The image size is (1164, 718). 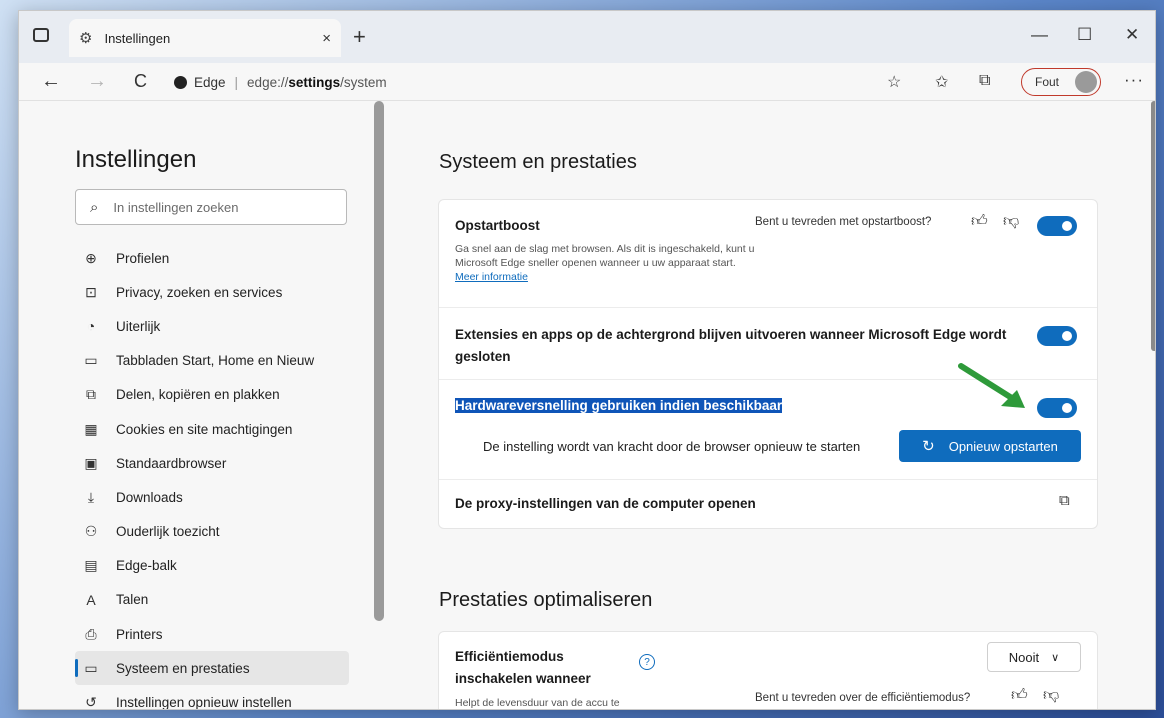 What do you see at coordinates (546, 600) in the screenshot?
I see `section-title-performance: Prestaties optimaliseren` at bounding box center [546, 600].